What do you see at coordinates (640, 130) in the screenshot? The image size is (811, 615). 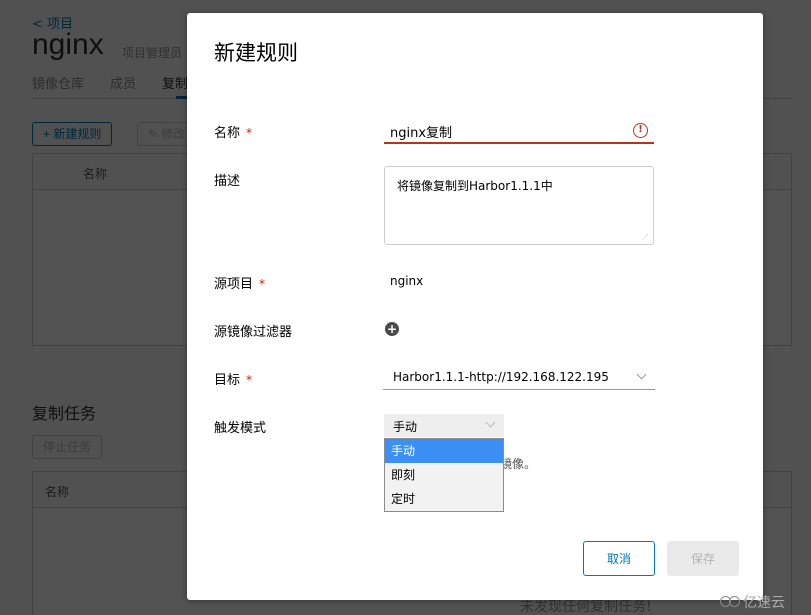 I see `error-icon: !` at bounding box center [640, 130].